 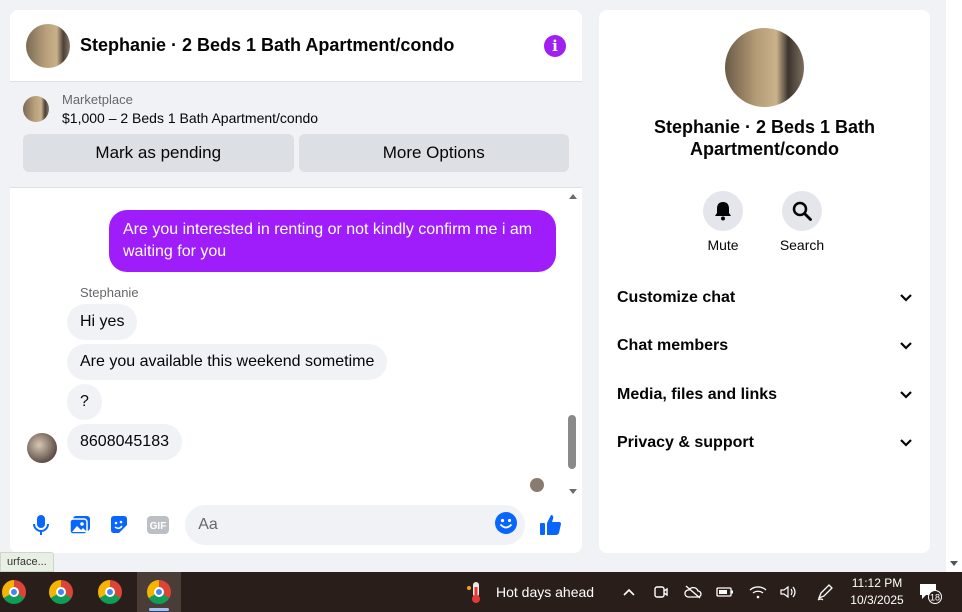 I want to click on svg-text: 18, so click(x=935, y=598).